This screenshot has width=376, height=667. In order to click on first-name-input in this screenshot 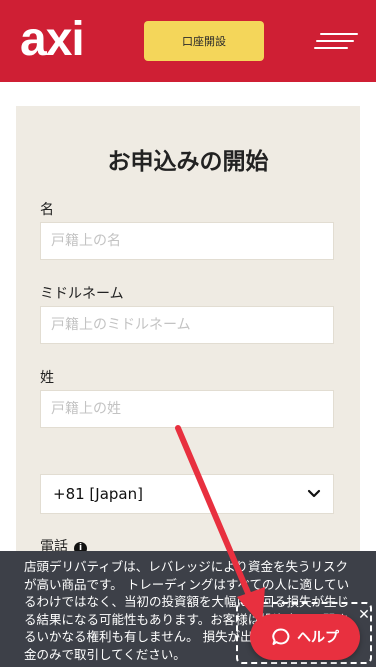, I will do `click(187, 241)`.